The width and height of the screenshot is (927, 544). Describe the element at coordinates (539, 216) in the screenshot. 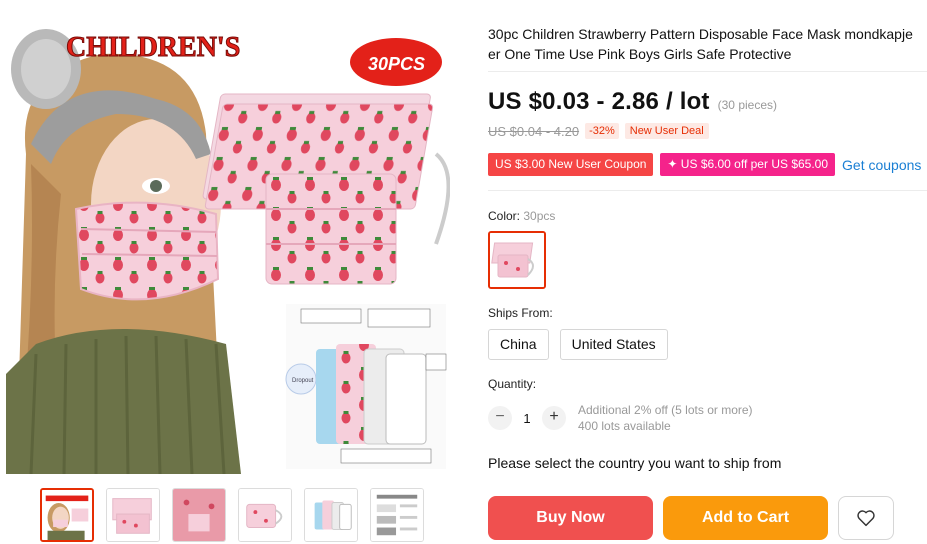

I see `color-value: 30pcs` at that location.